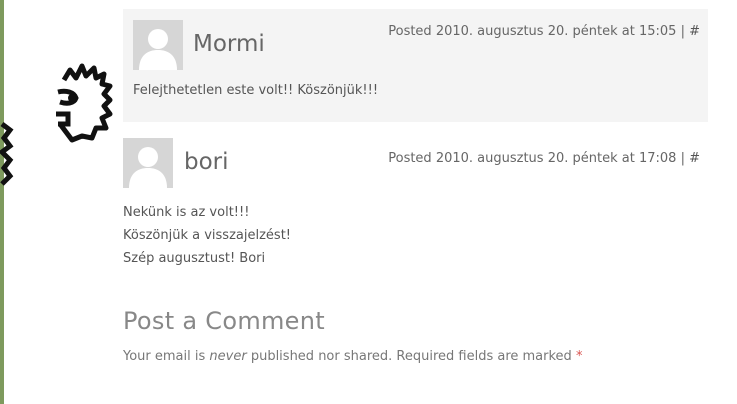 This screenshot has height=404, width=737. Describe the element at coordinates (186, 212) in the screenshot. I see `comment-line: Nekünk is az volt!!!` at that location.